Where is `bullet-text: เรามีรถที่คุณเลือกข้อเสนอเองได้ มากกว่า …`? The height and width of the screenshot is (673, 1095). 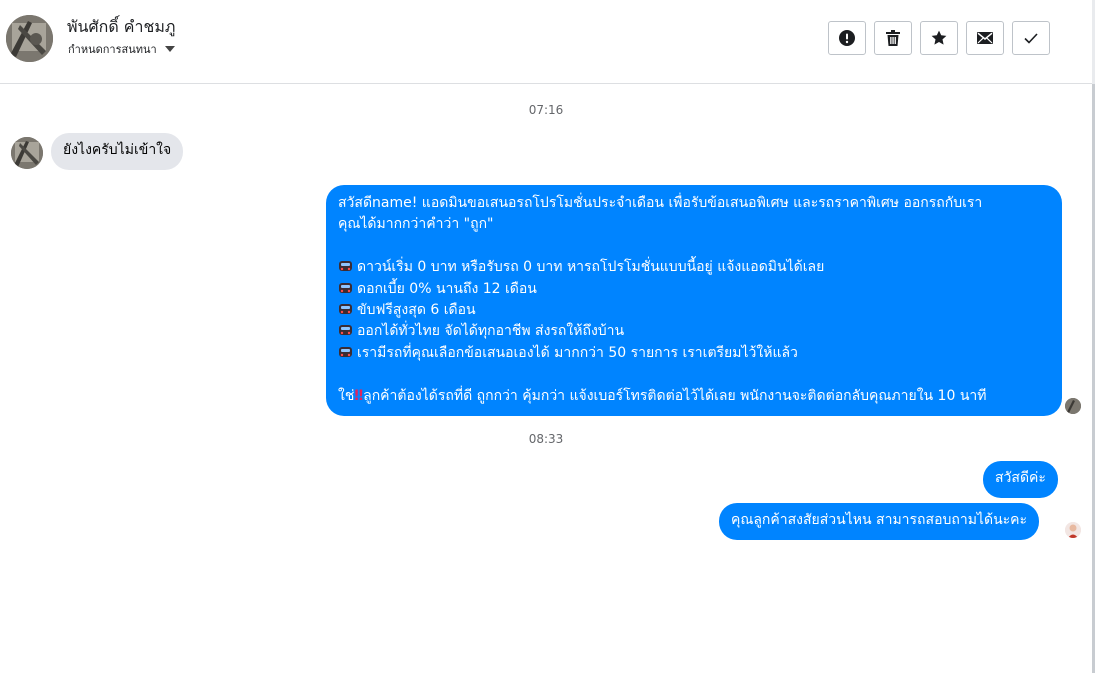 bullet-text: เรามีรถที่คุณเลือกข้อเสนอเองได้ มากกว่า … is located at coordinates (577, 352).